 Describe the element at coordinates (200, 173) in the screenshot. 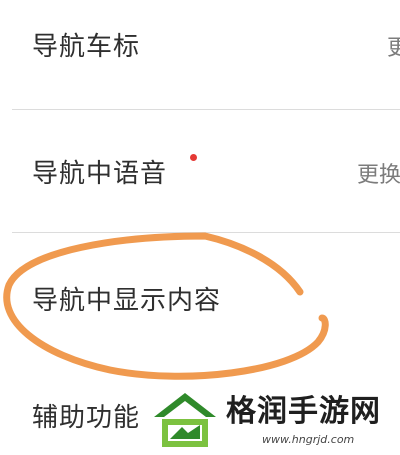

I see `settings-item-navigation-voice: 导航中语音 更换` at that location.